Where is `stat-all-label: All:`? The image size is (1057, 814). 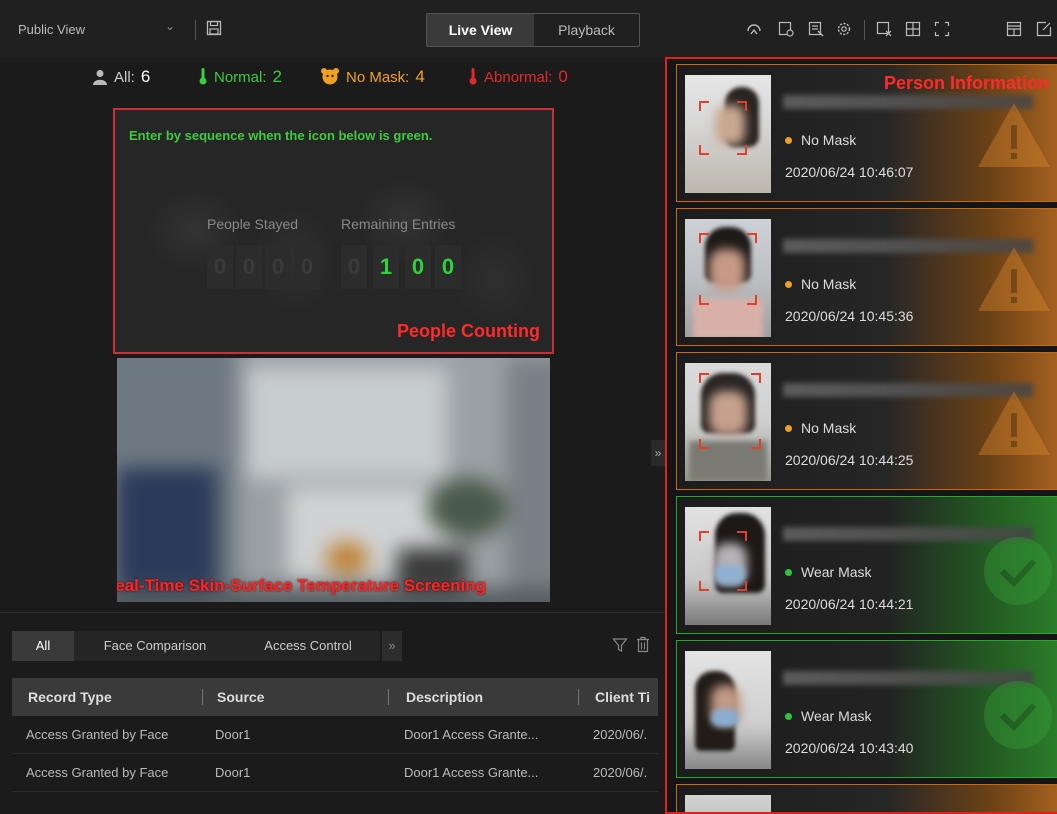
stat-all-label: All: is located at coordinates (124, 77).